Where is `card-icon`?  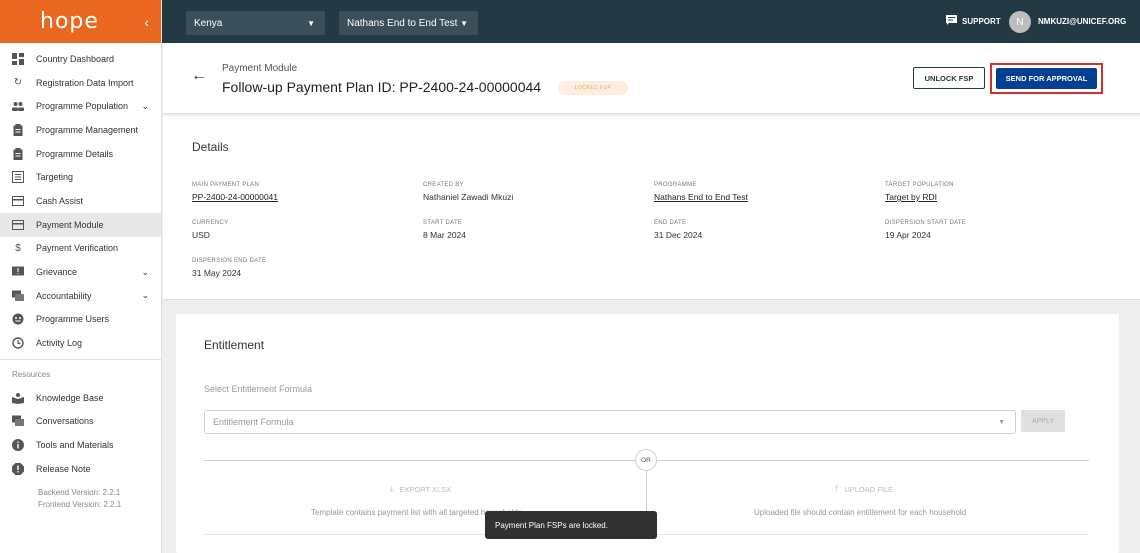
card-icon is located at coordinates (18, 225).